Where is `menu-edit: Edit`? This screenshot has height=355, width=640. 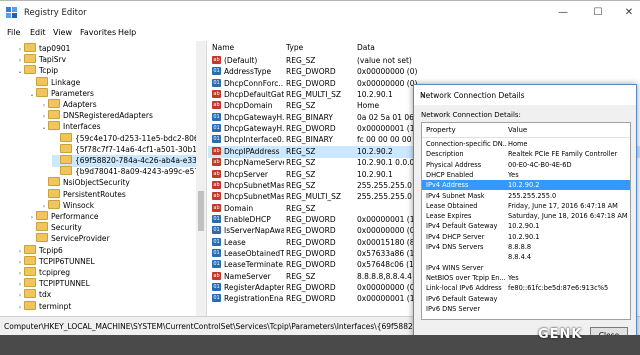
menu-edit: Edit is located at coordinates (38, 32).